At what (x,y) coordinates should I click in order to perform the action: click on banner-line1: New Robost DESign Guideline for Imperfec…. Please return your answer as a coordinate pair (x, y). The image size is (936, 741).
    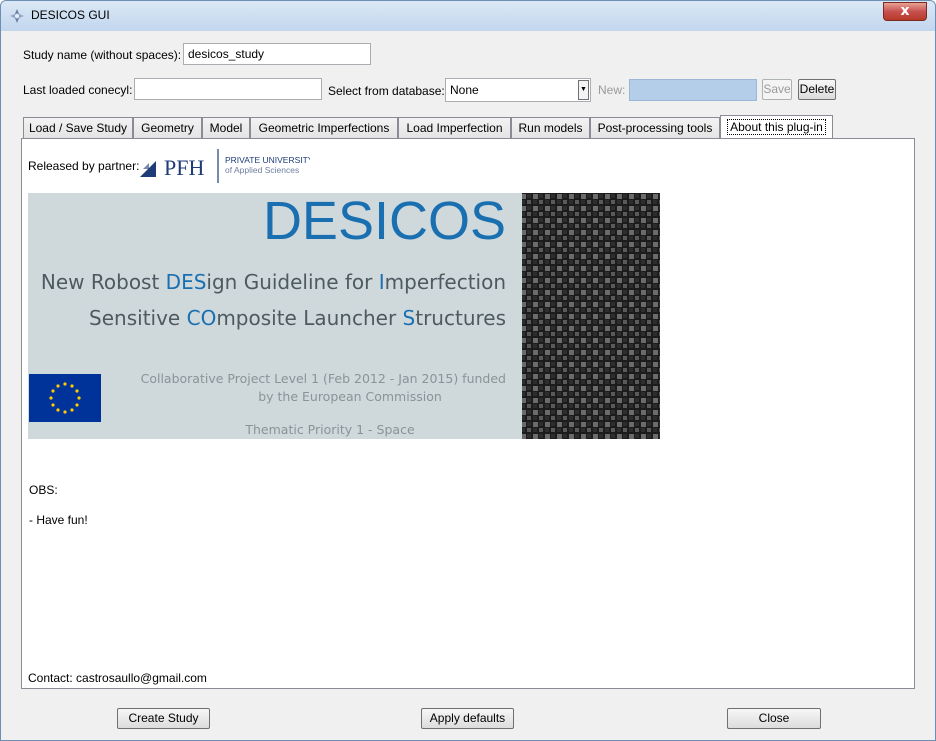
    Looking at the image, I should click on (273, 282).